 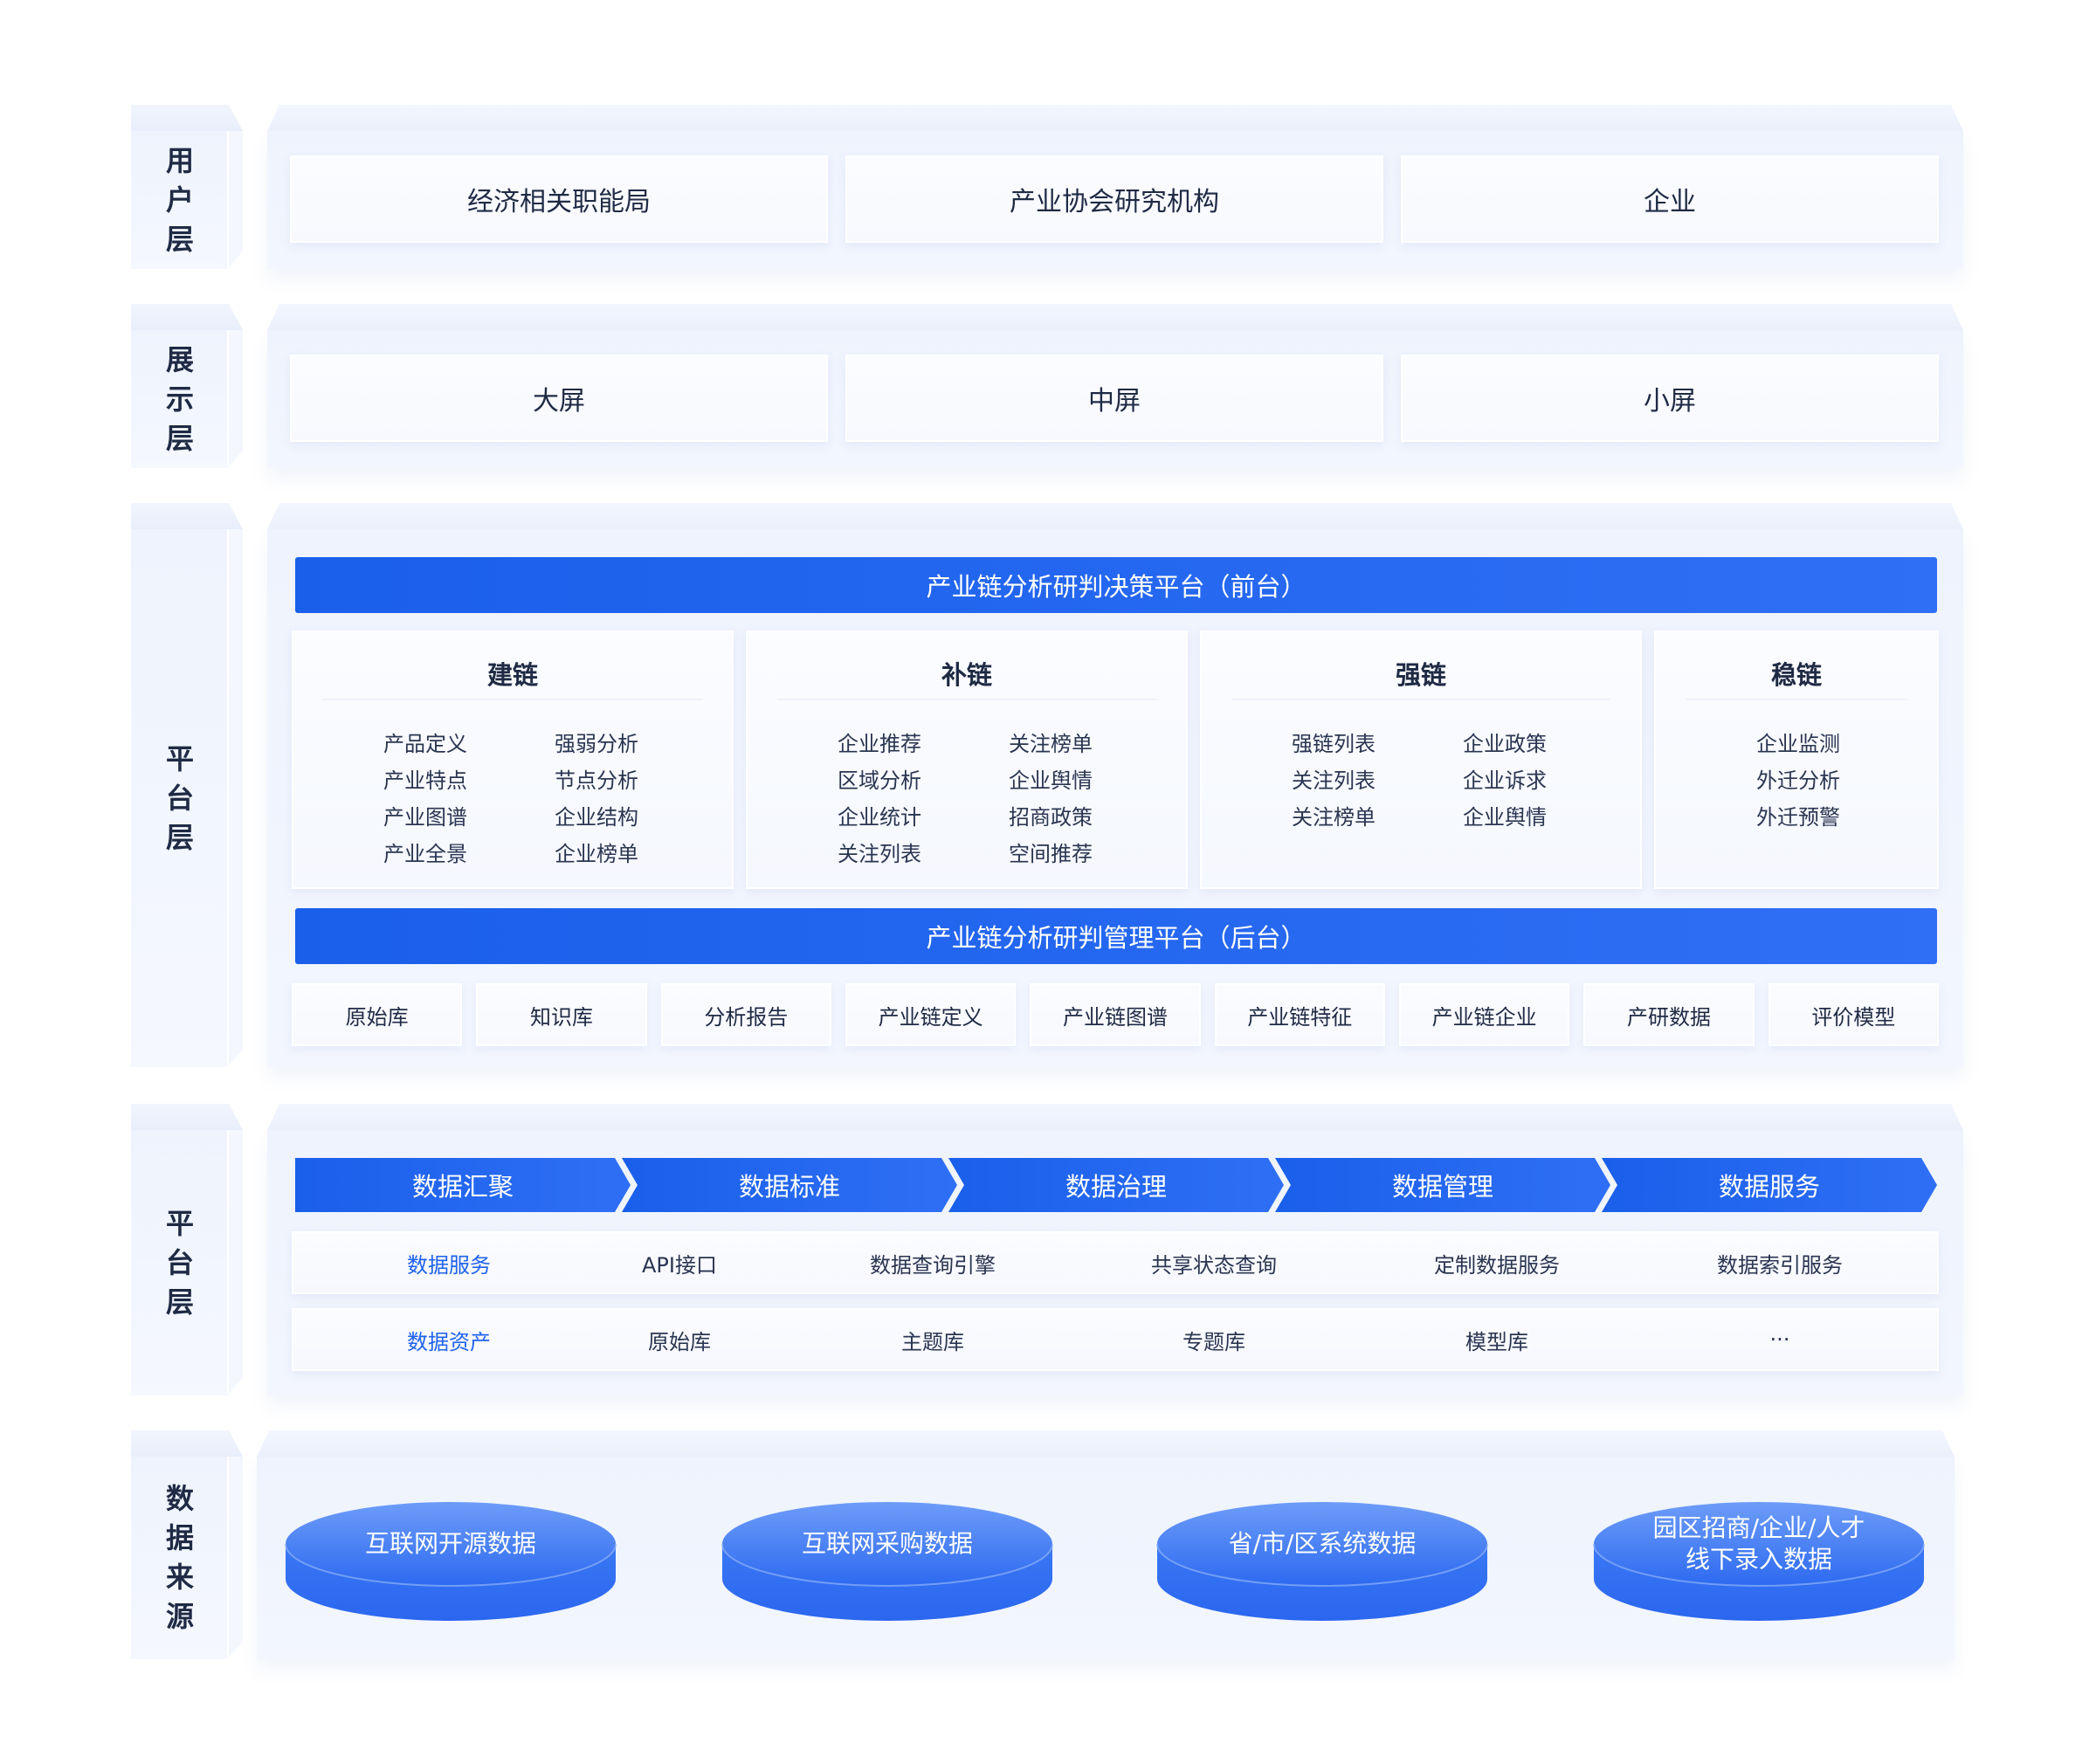 I want to click on data-flow-step: 数据服务, so click(x=1769, y=1185).